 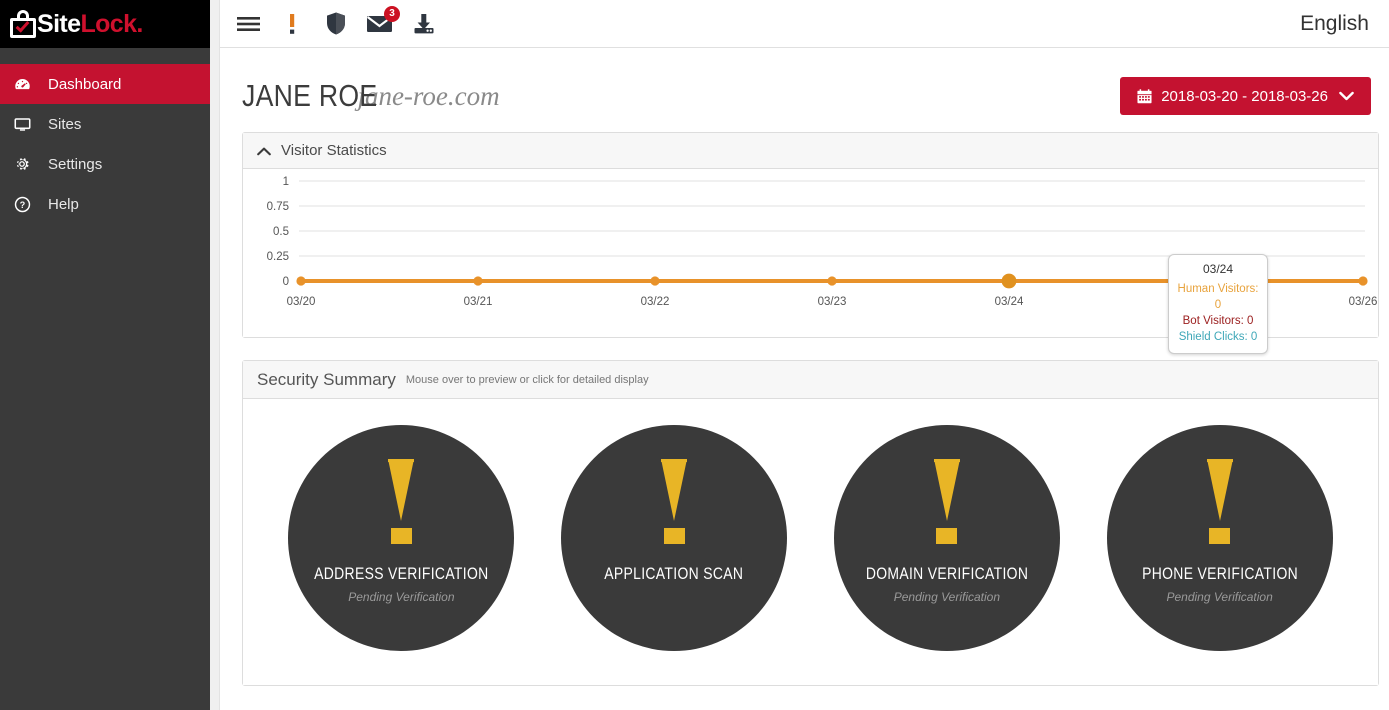 I want to click on panel-title: Visitor Statistics, so click(x=334, y=150).